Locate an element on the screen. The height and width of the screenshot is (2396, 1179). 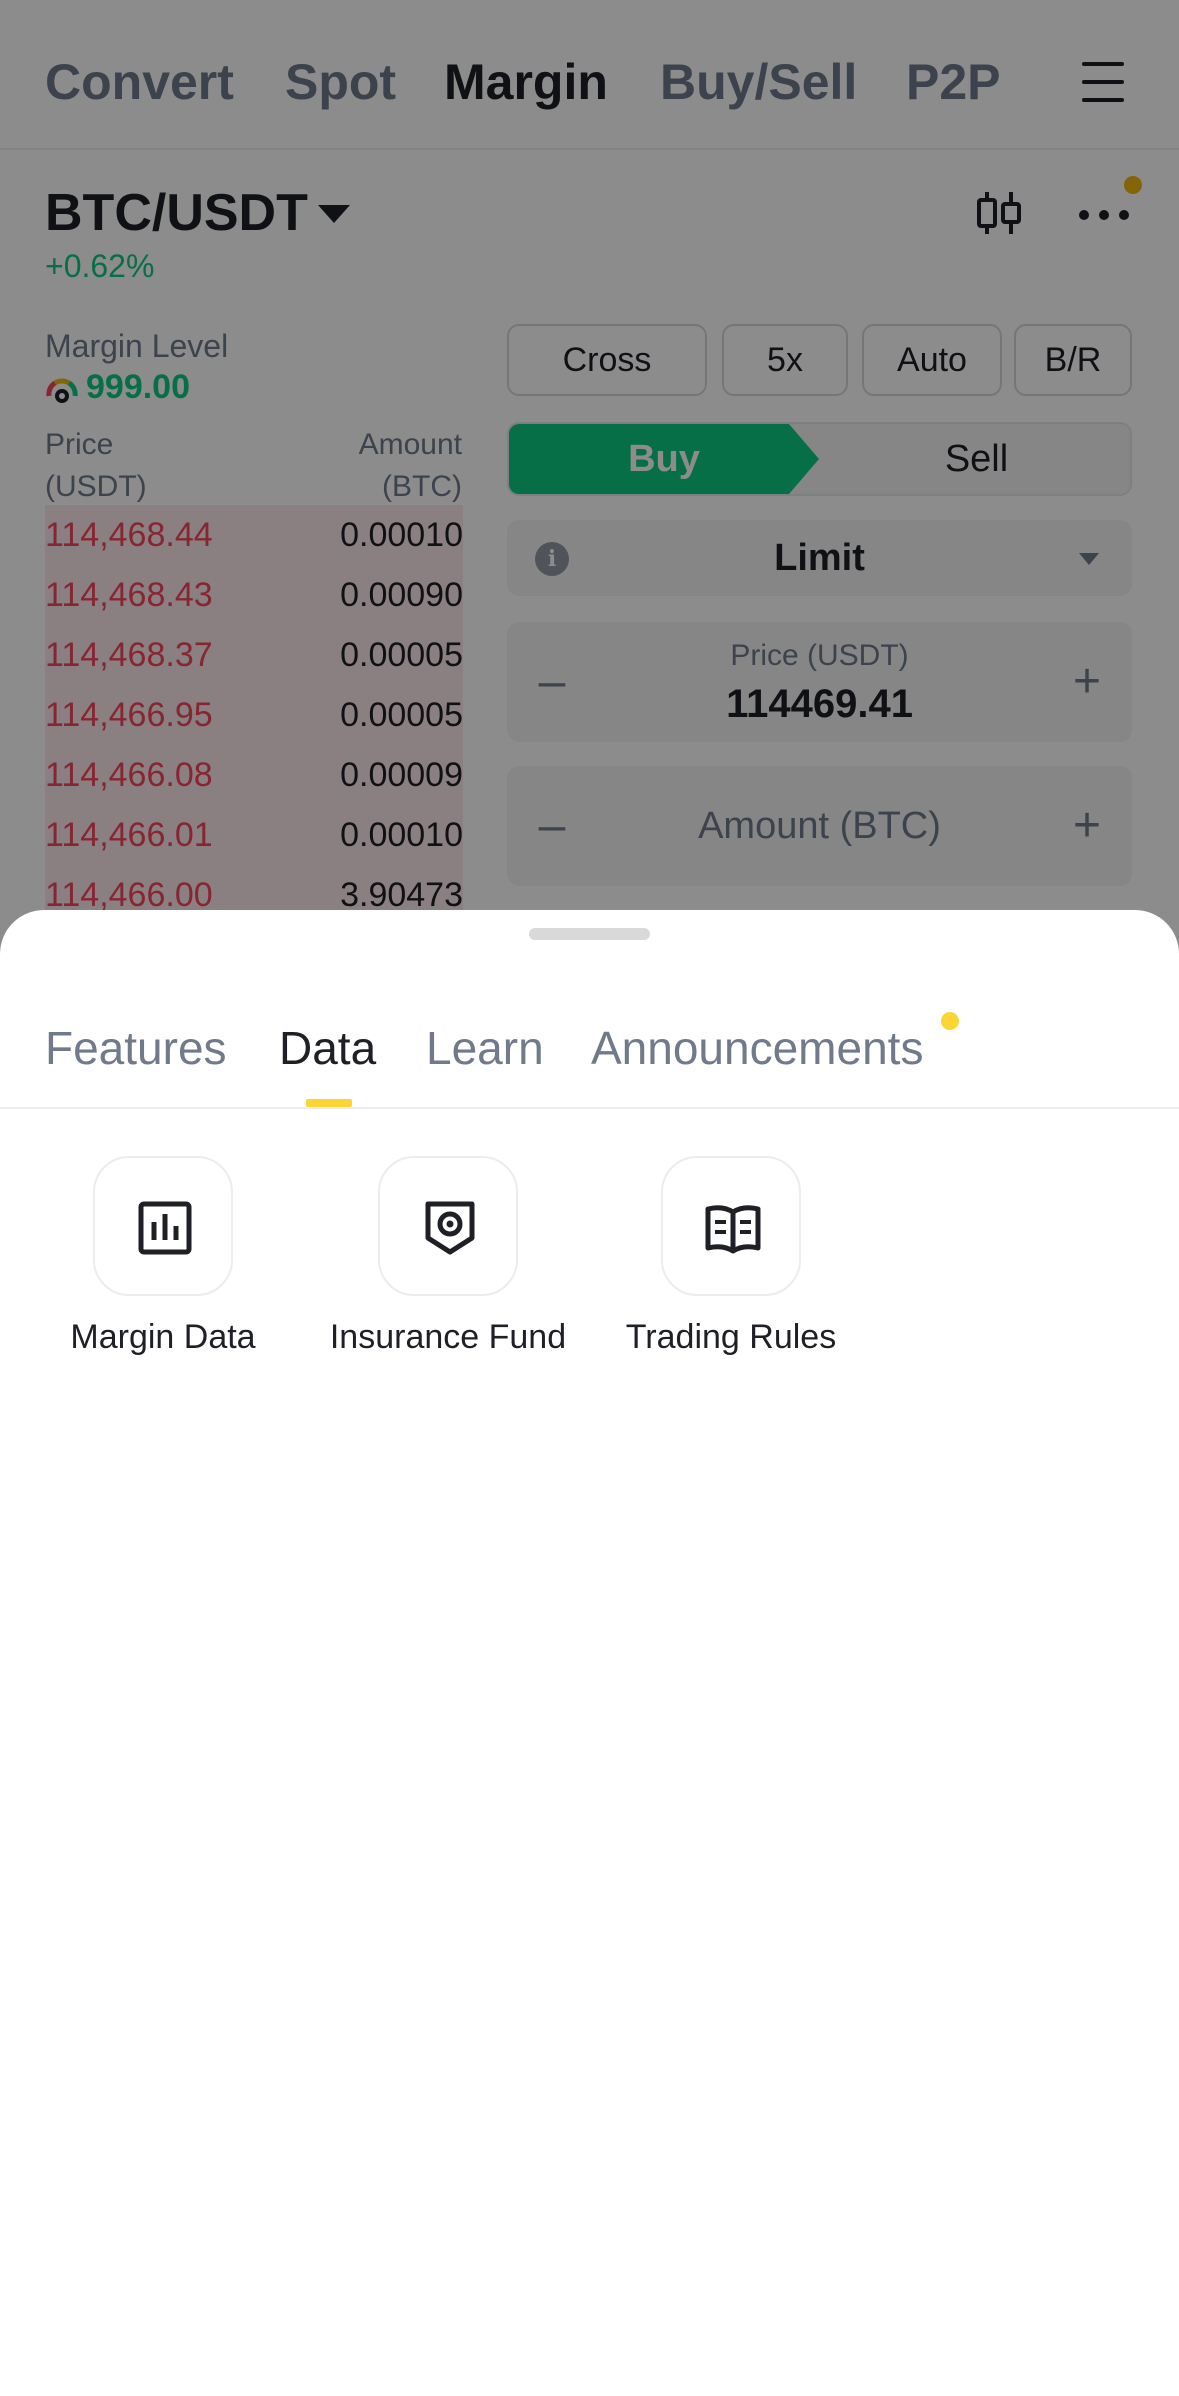
drag-handle is located at coordinates (589, 934).